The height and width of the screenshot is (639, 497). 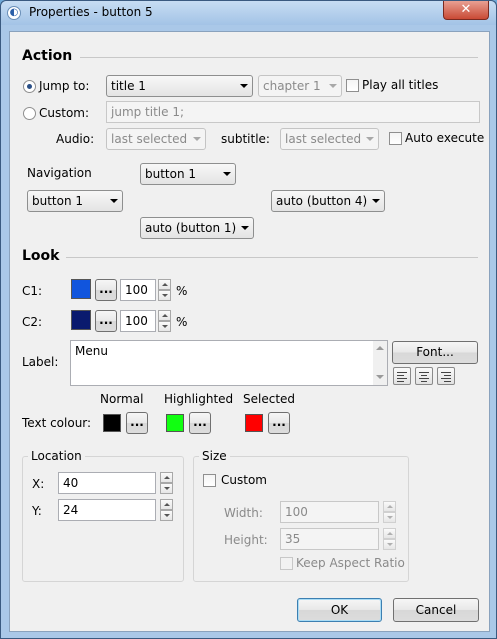 I want to click on height-spinner, so click(x=389, y=539).